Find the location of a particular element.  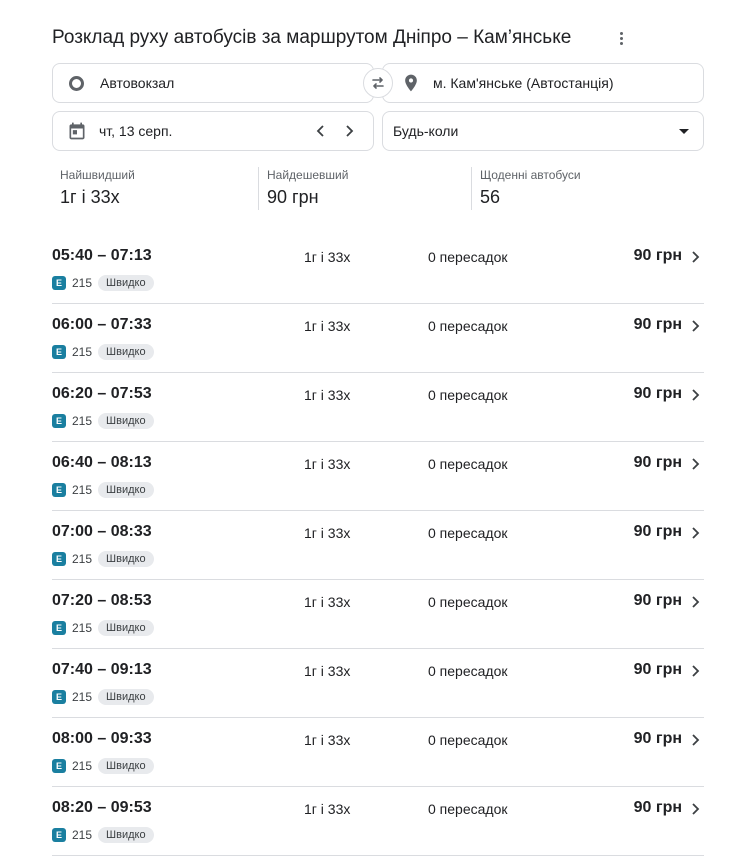

trip-times: 07:00 – 08:33 is located at coordinates (102, 531).